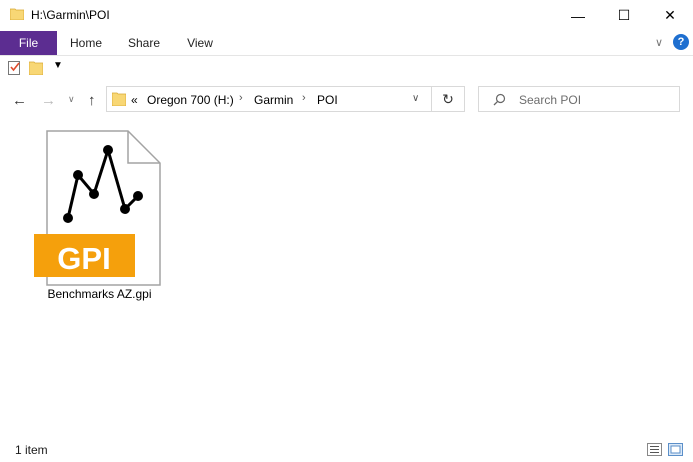 Image resolution: width=693 pixels, height=462 pixels. I want to click on address-bar: « Oregon 700 (H:) › Garmin › POI ∨, so click(269, 99).